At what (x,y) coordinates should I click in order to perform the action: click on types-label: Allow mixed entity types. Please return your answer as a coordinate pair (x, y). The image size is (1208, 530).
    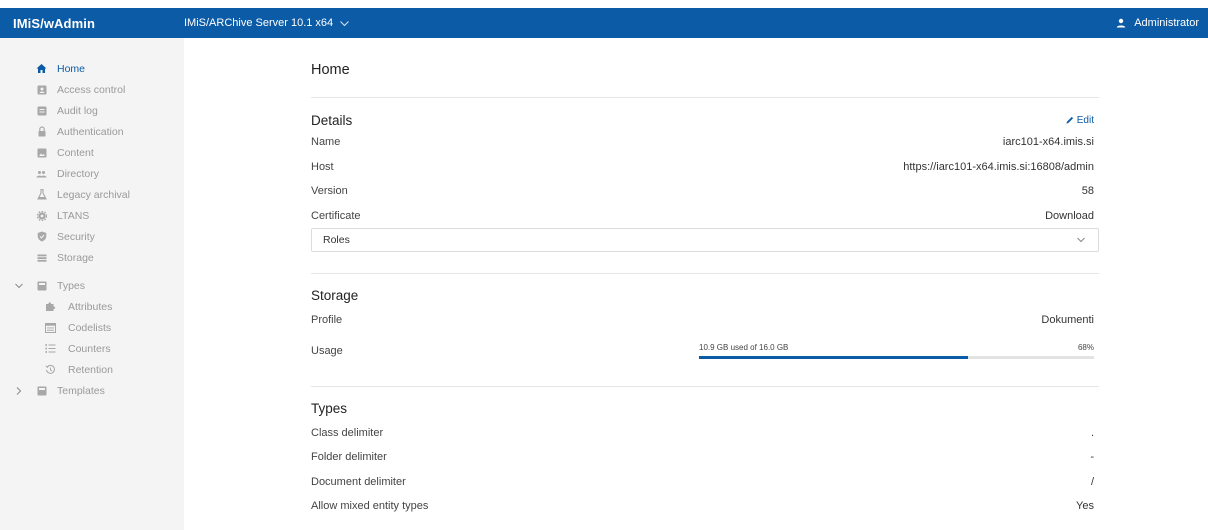
    Looking at the image, I should click on (370, 506).